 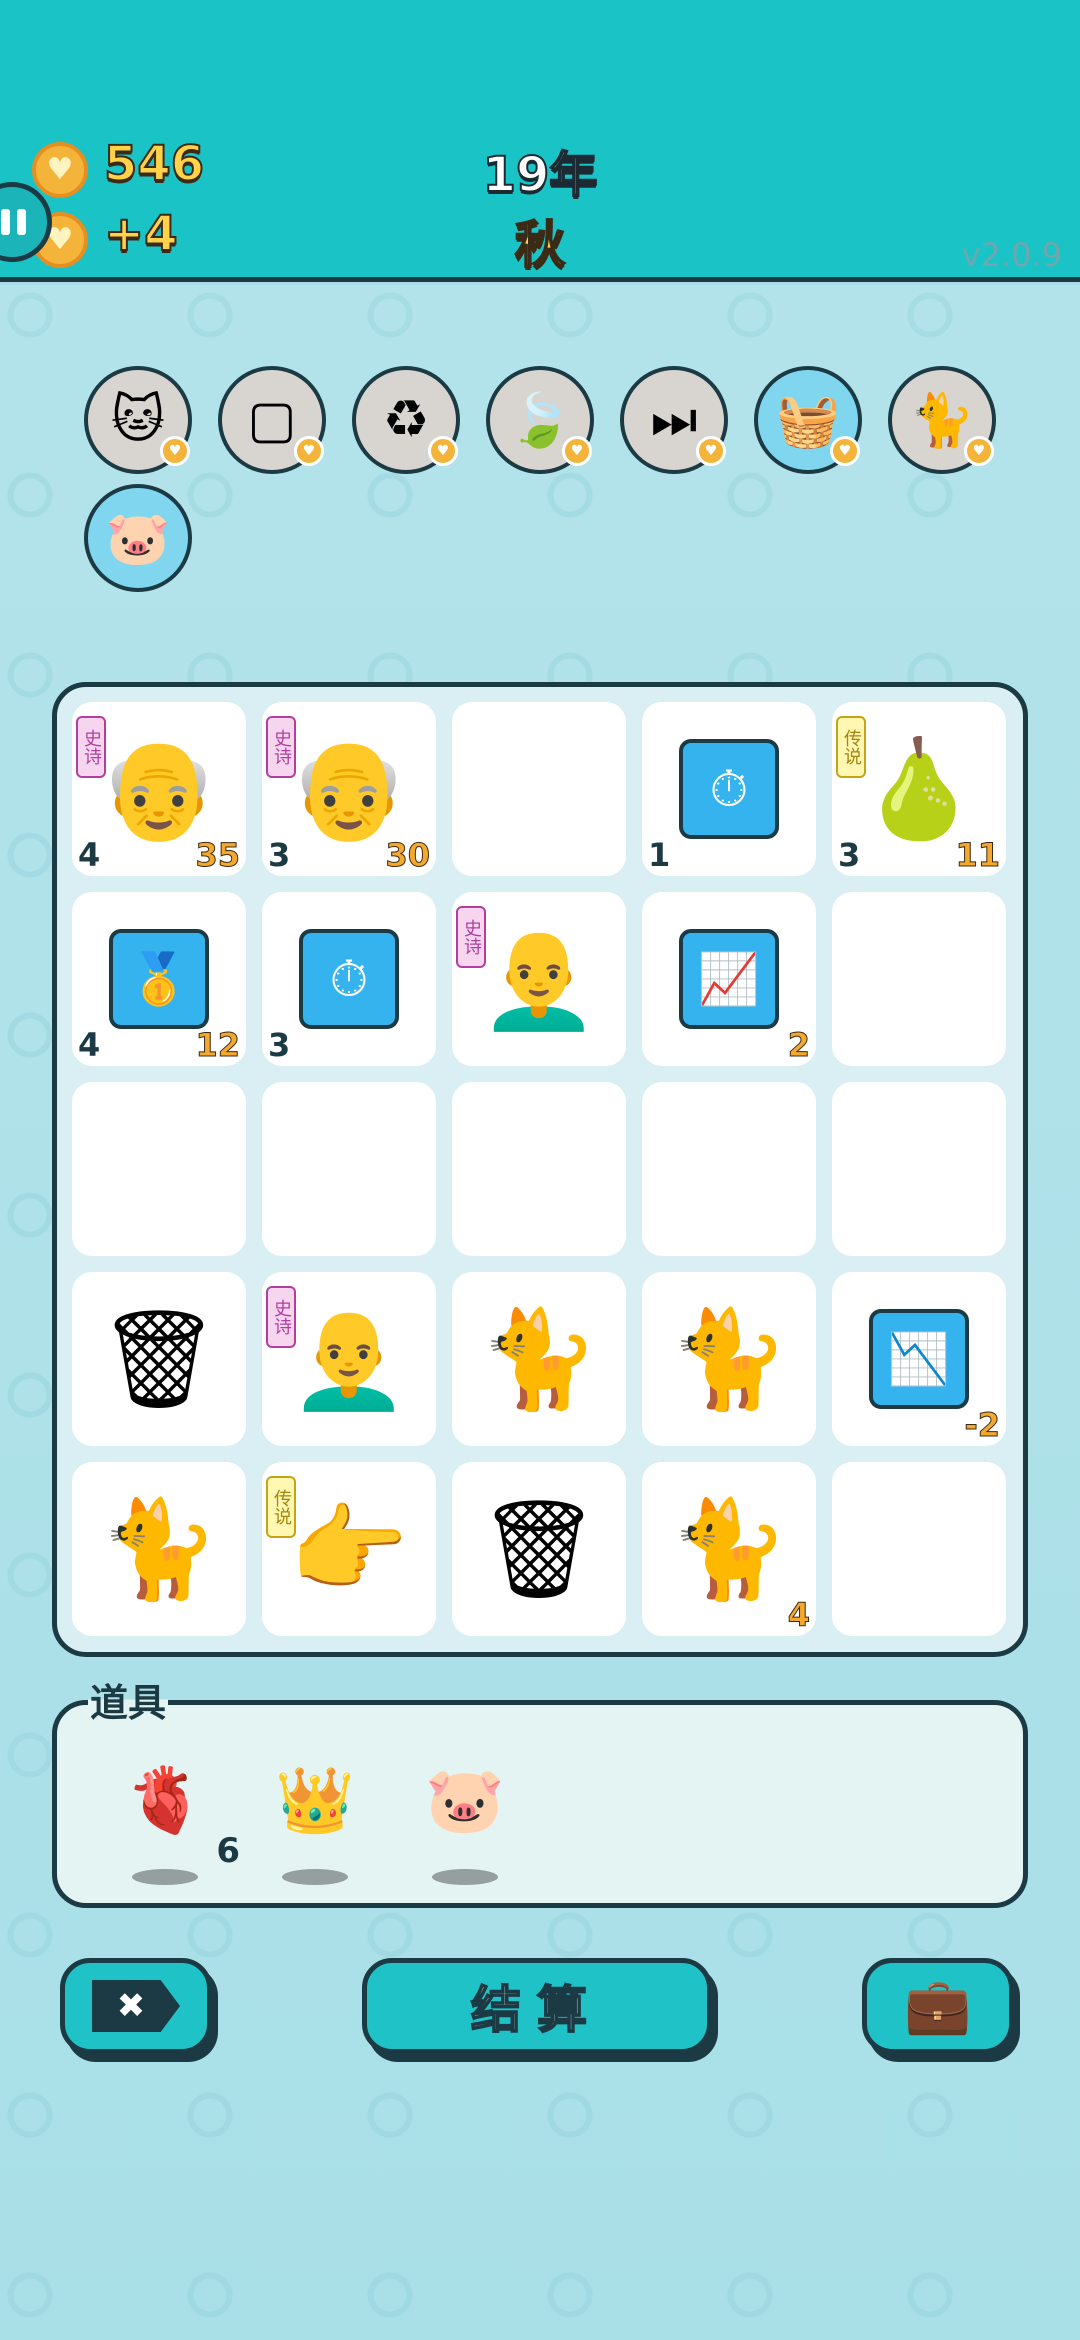 I want to click on board-cell: 👴 史诗 3 30, so click(x=349, y=789).